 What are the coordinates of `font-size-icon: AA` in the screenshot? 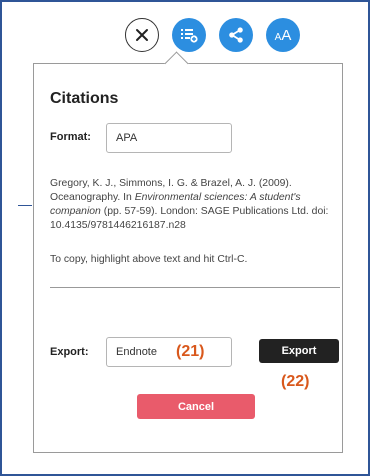 It's located at (283, 35).